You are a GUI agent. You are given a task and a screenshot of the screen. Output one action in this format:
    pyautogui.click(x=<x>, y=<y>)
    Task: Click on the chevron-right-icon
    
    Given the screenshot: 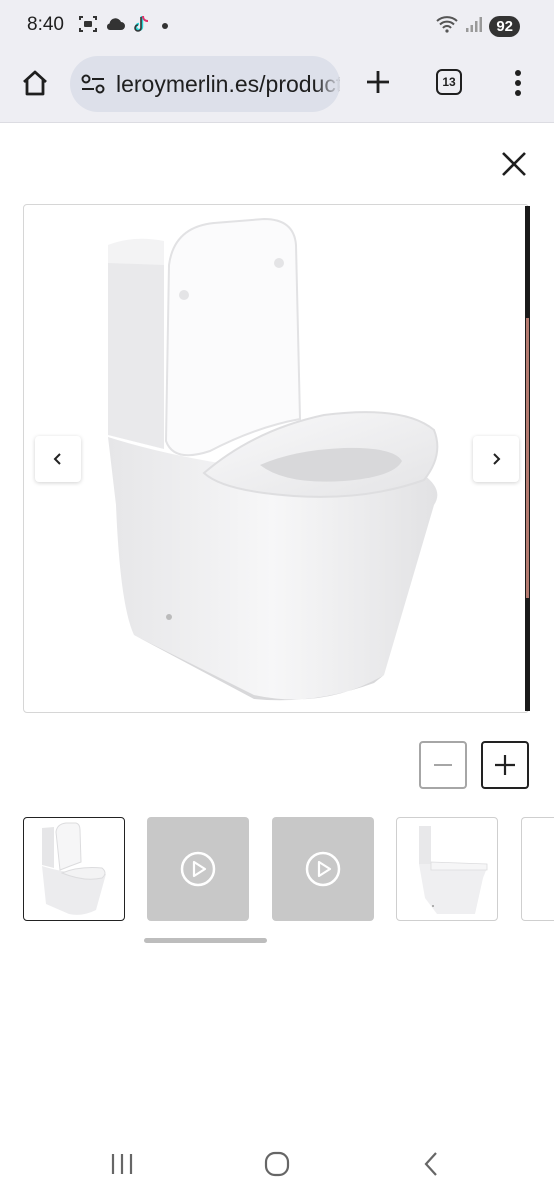 What is the action you would take?
    pyautogui.click(x=497, y=459)
    